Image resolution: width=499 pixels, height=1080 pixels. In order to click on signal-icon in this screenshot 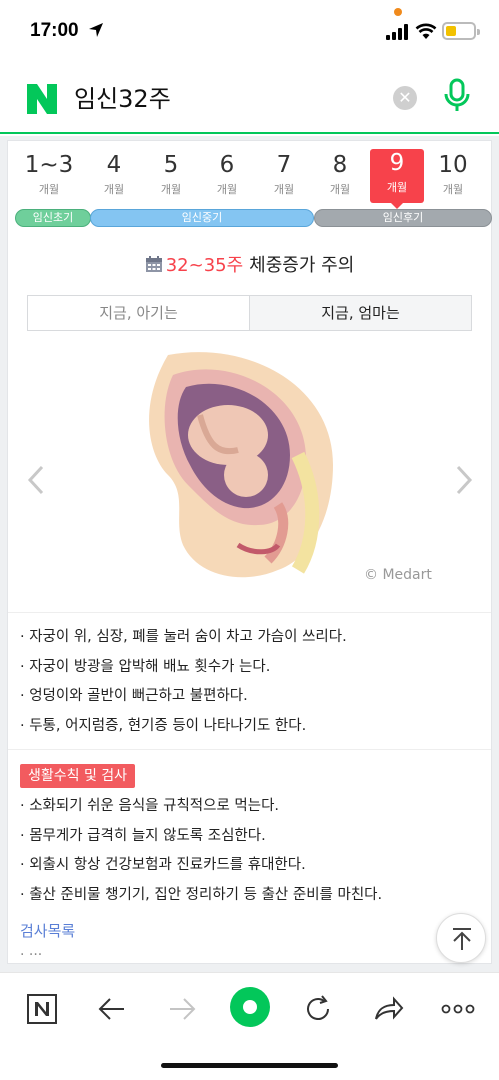, I will do `click(397, 32)`.